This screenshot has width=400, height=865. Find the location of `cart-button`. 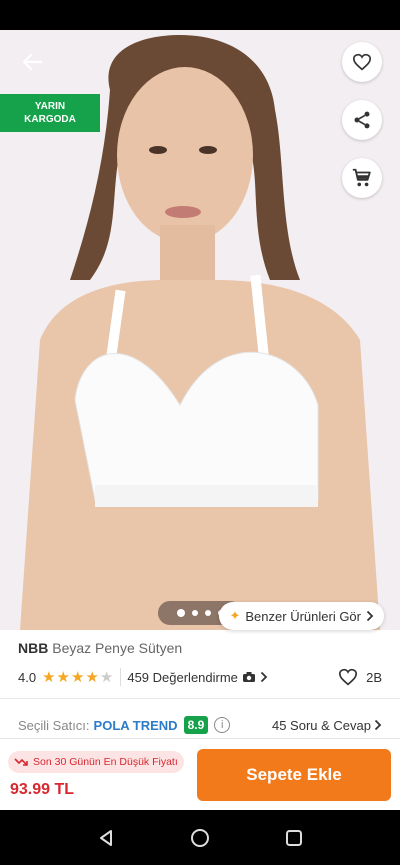

cart-button is located at coordinates (362, 178).